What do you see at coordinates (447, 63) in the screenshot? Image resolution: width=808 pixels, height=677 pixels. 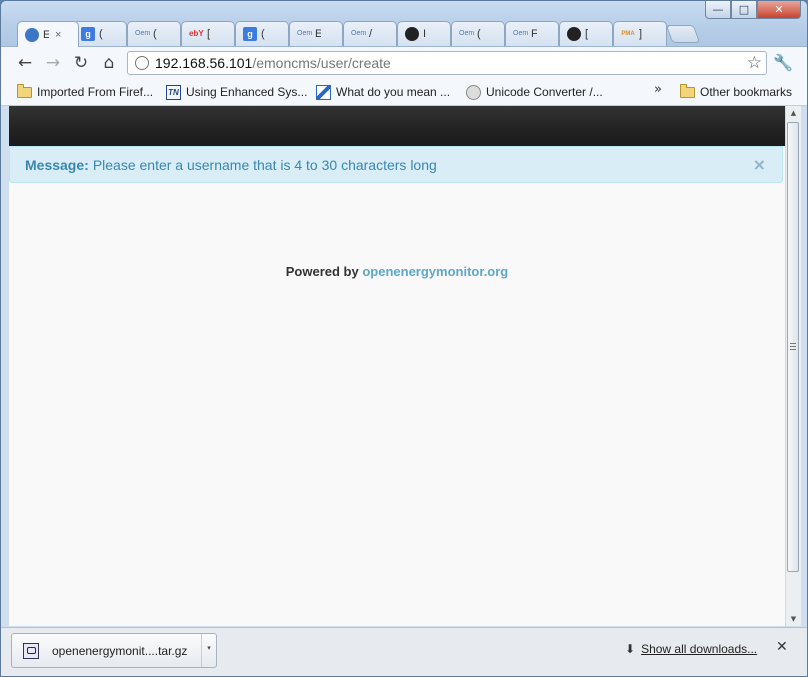 I see `address-bar: 192.168.56.101/emoncms/user/create ☆` at bounding box center [447, 63].